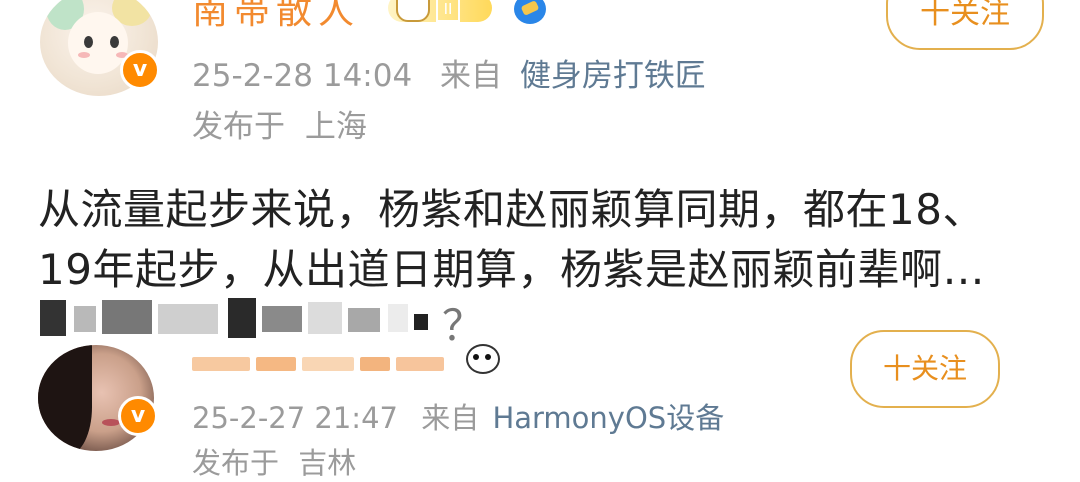  I want to click on post1-content-line-1: 从流量起步来说，杨紫和赵丽颖算同期，都在18、, so click(511, 209).